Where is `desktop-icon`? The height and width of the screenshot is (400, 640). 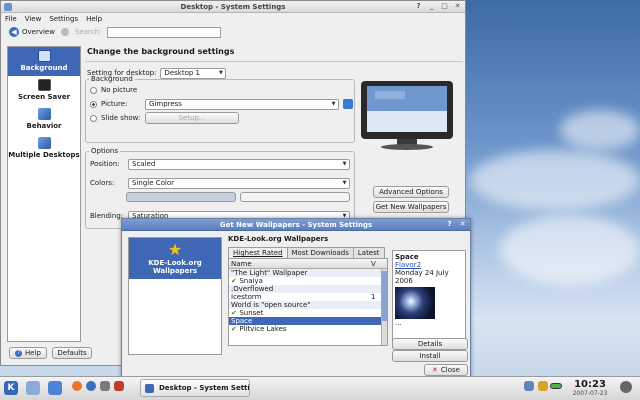
desktop-icon is located at coordinates (44, 56).